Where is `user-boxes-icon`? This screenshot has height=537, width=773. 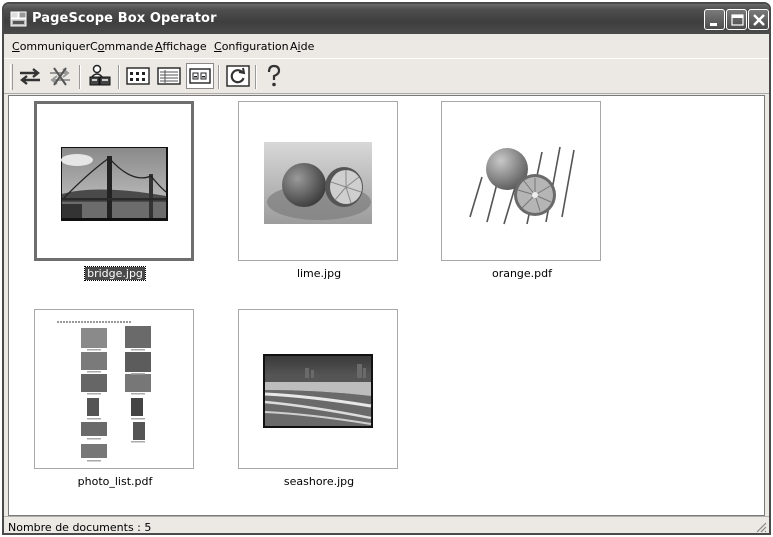 user-boxes-icon is located at coordinates (100, 75).